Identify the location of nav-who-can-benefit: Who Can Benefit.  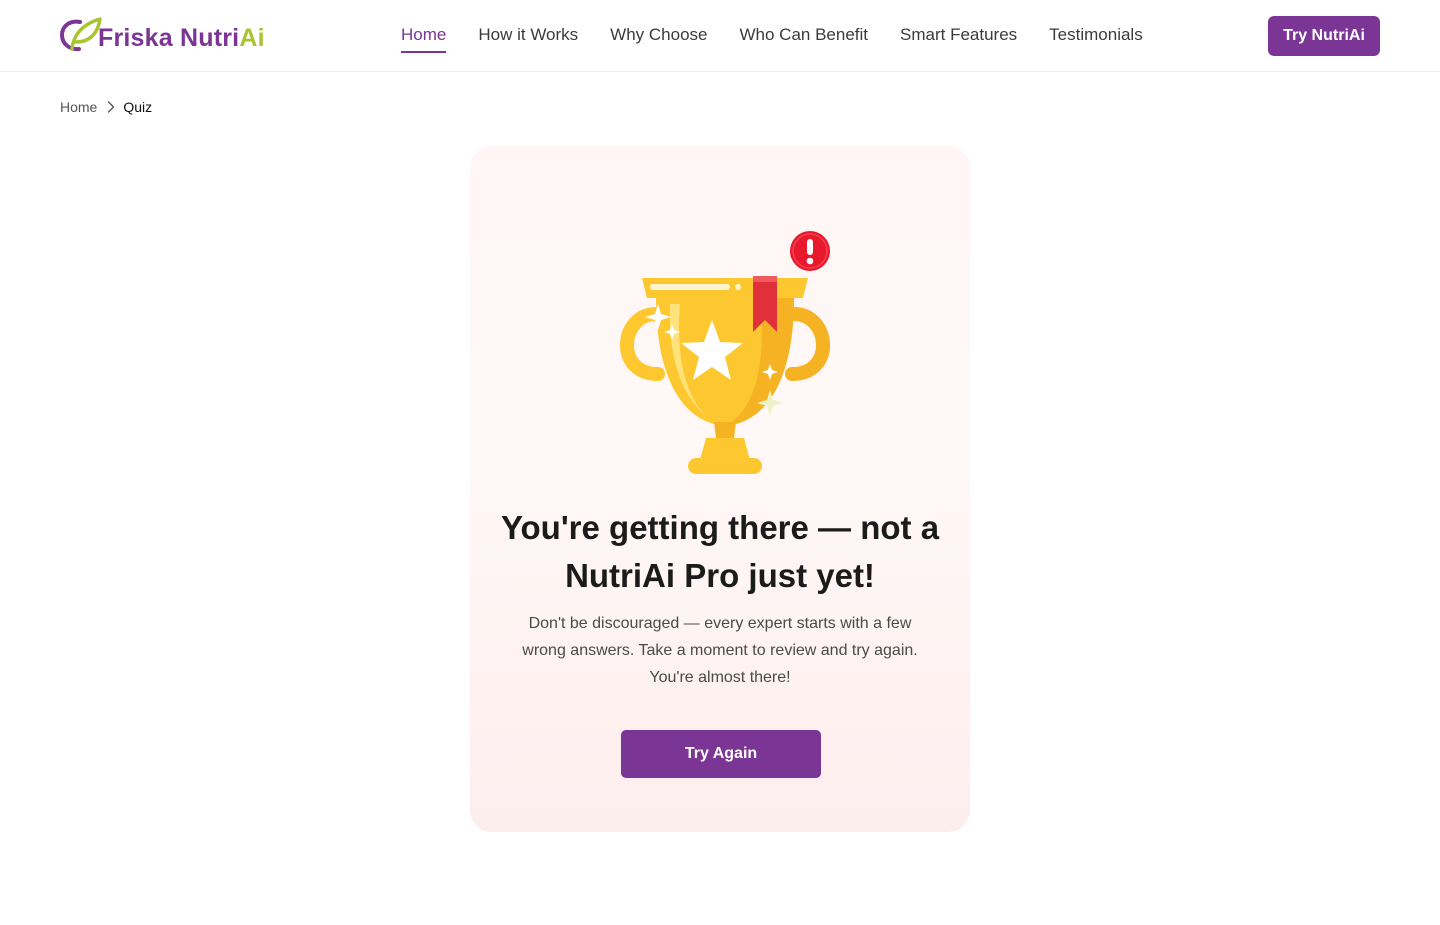
(804, 36).